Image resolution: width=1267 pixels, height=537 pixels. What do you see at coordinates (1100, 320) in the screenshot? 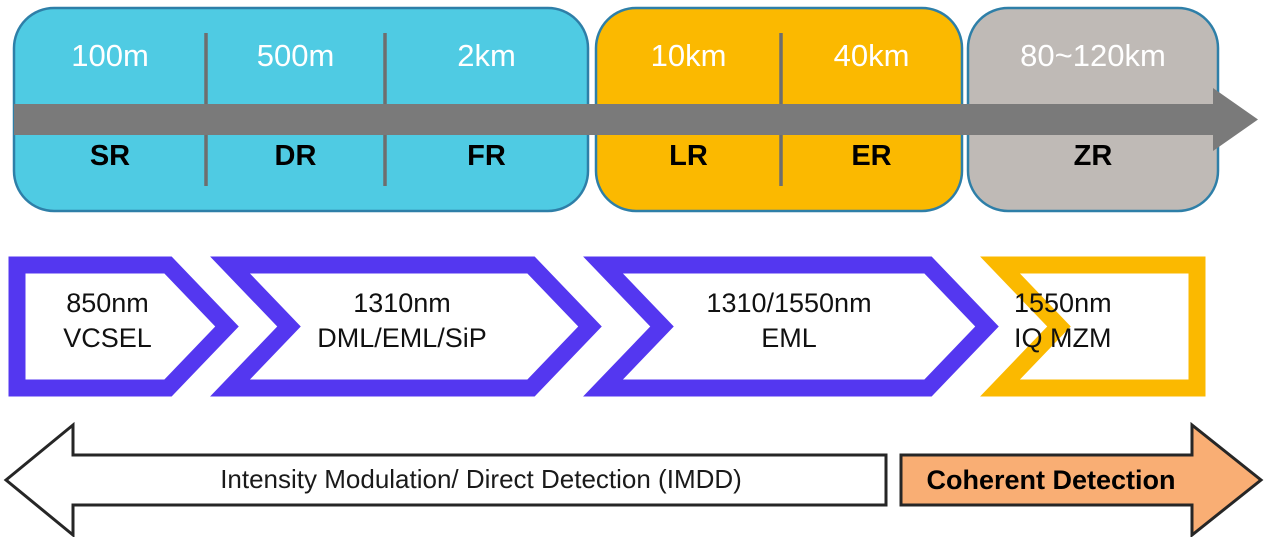
I see `optics-label-1550nm: 1550nm IQ MZM` at bounding box center [1100, 320].